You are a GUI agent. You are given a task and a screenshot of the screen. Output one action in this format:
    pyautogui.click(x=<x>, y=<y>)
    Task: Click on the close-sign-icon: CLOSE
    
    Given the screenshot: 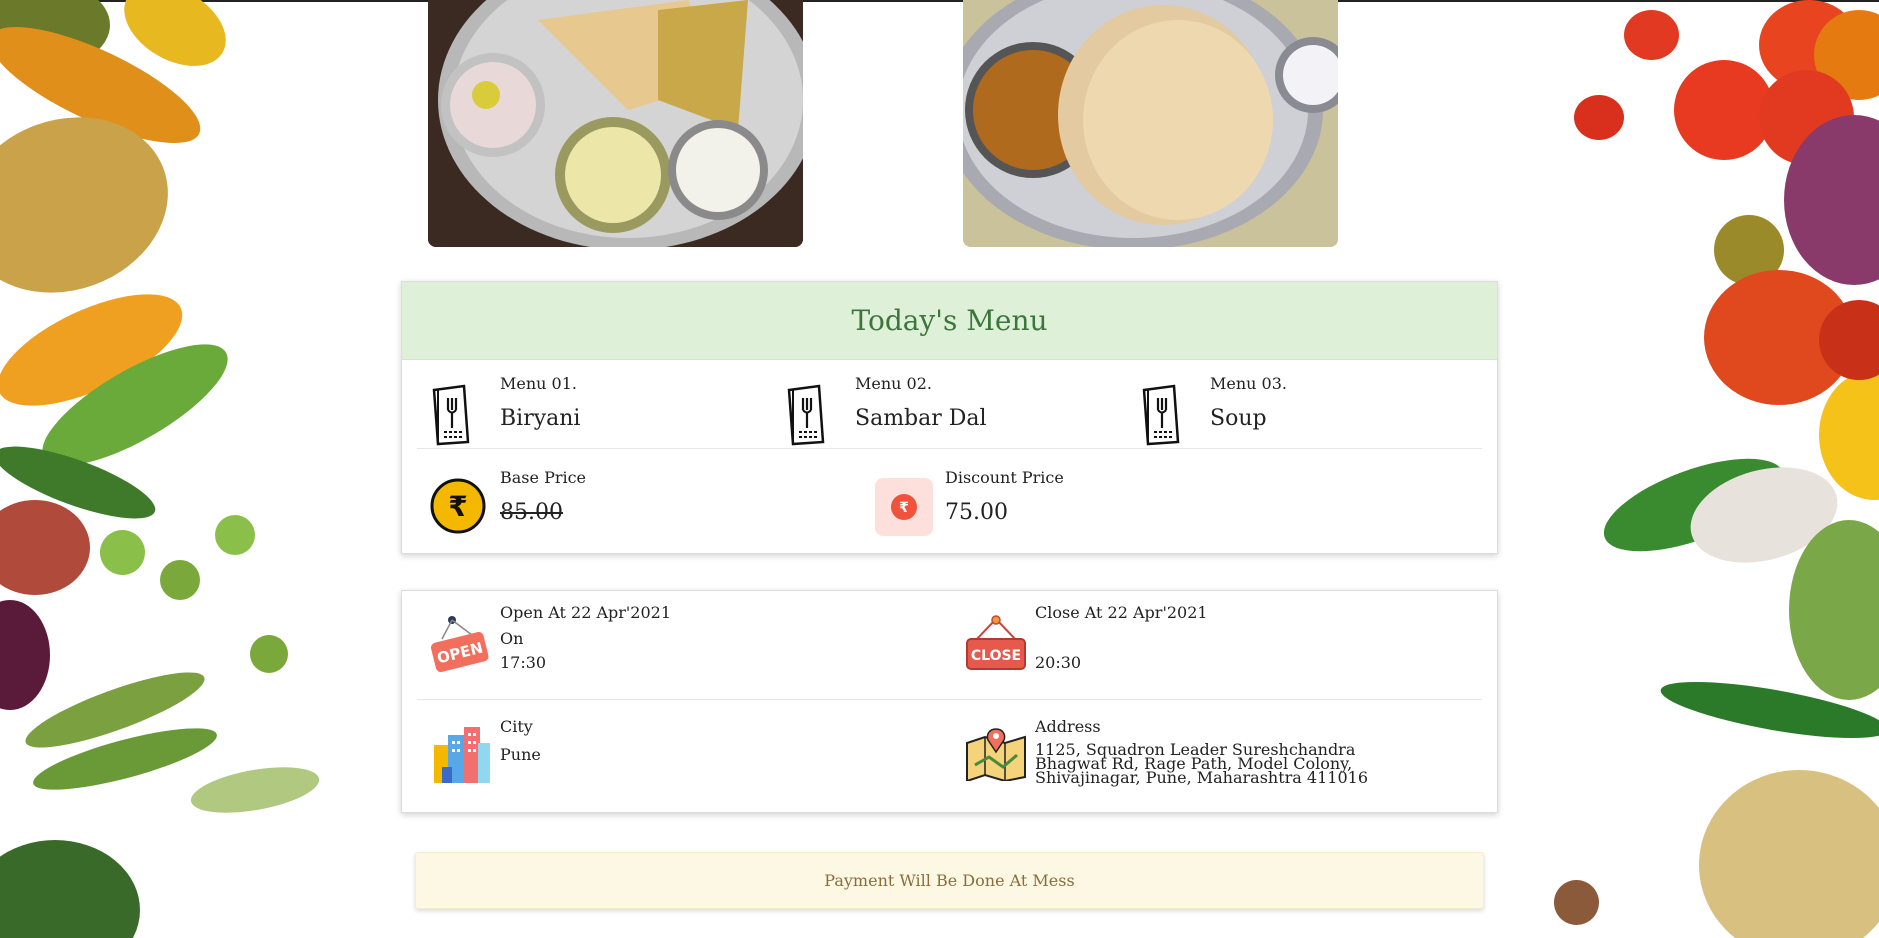 What is the action you would take?
    pyautogui.click(x=996, y=646)
    